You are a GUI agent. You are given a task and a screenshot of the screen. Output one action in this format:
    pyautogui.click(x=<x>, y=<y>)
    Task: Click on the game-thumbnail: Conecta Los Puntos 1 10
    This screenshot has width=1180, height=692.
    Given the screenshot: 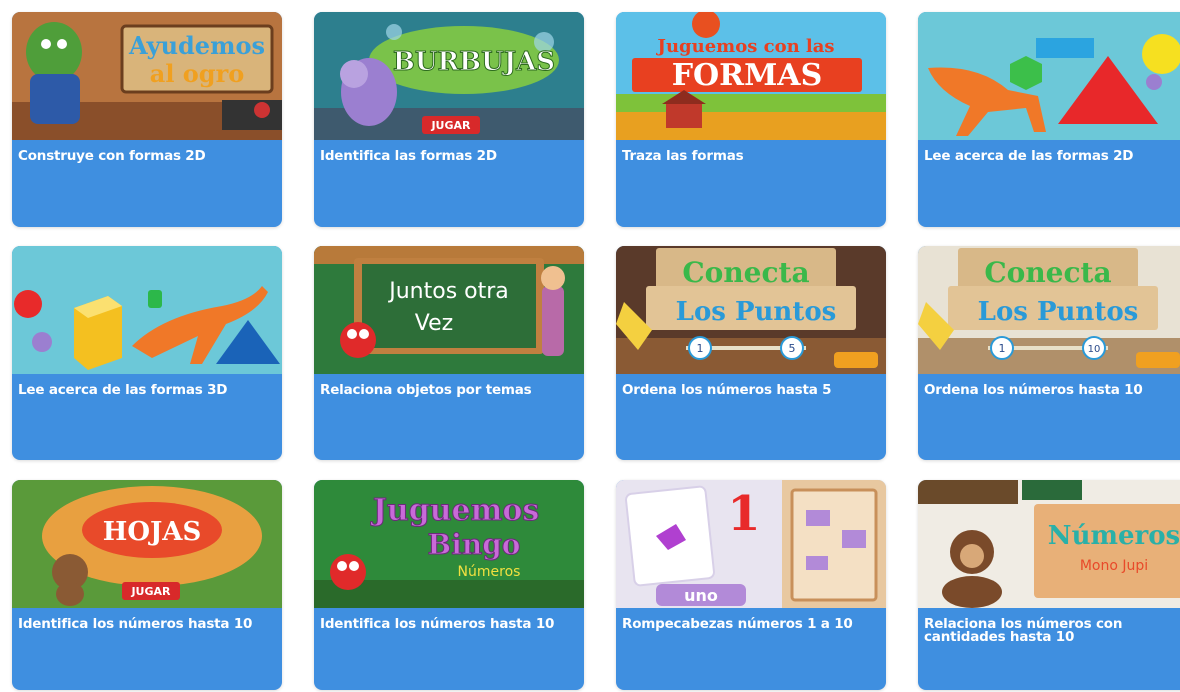 What is the action you would take?
    pyautogui.click(x=1049, y=310)
    